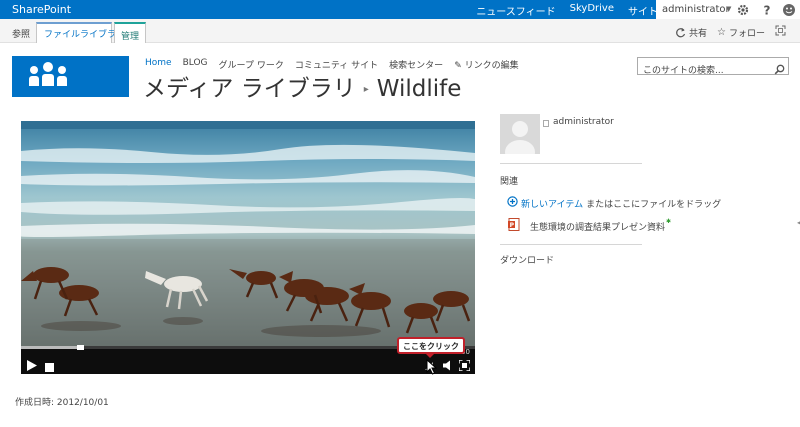 The width and height of the screenshot is (800, 427). I want to click on seek-progress, so click(51, 347).